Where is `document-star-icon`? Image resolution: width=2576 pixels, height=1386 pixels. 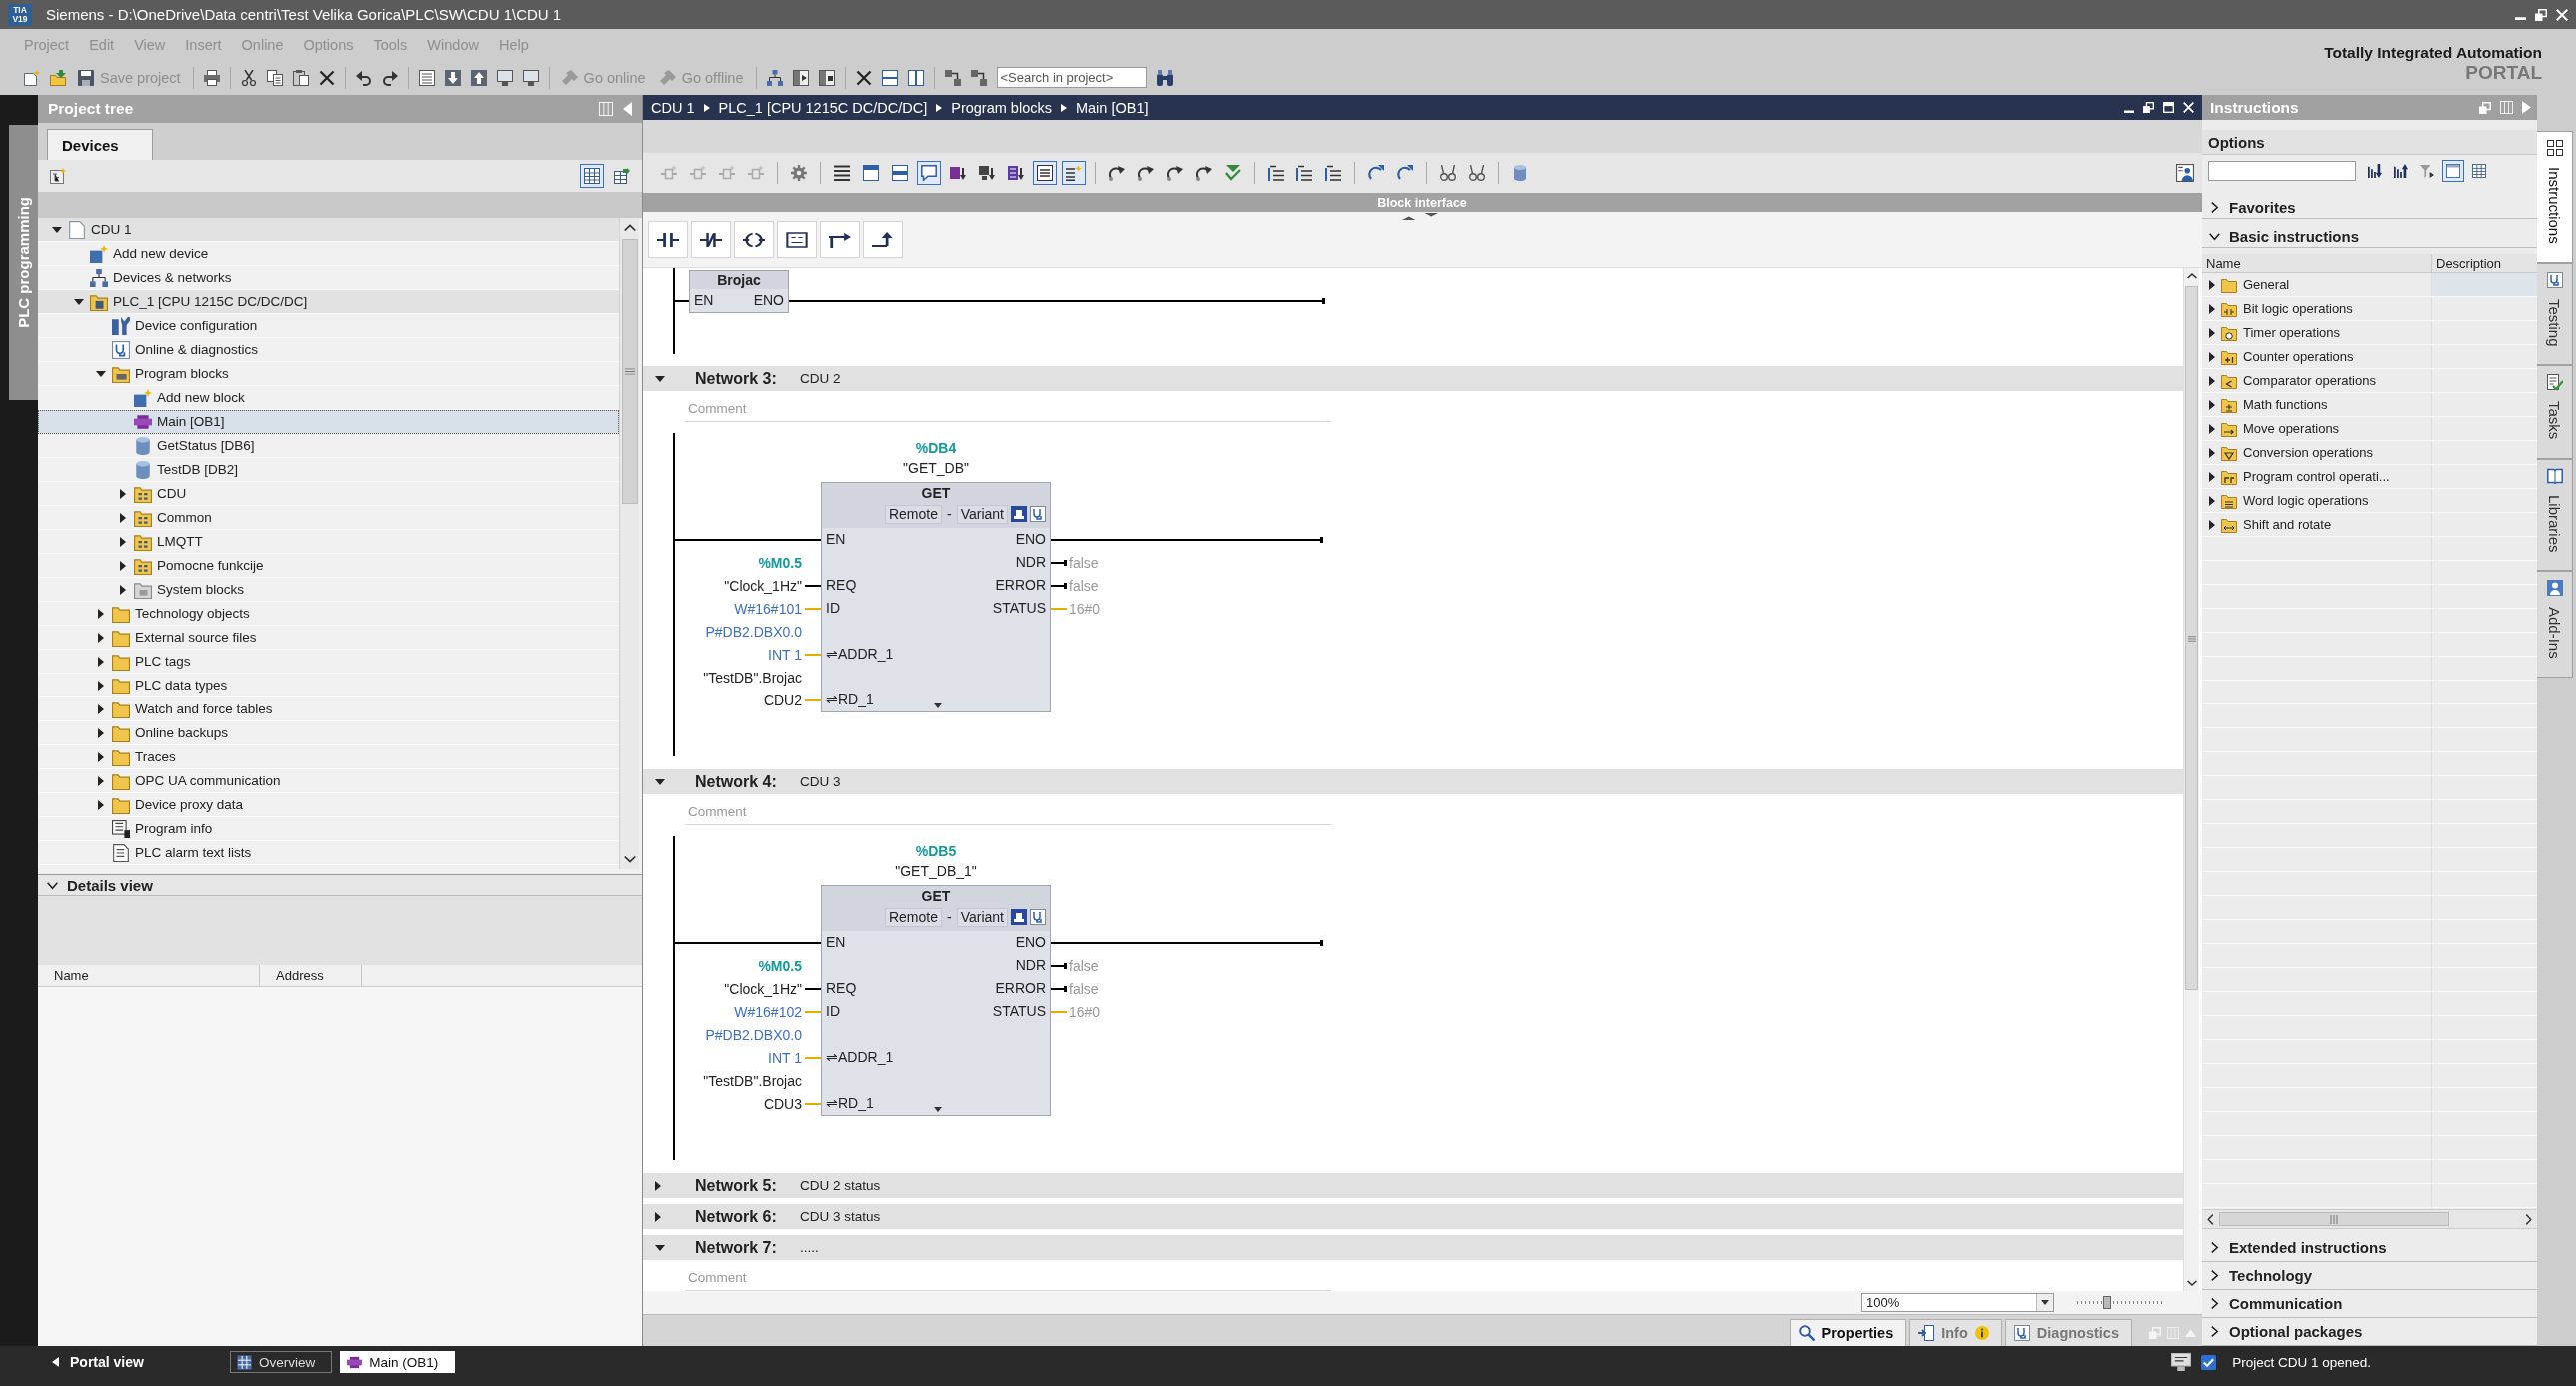
document-star-icon is located at coordinates (32, 77).